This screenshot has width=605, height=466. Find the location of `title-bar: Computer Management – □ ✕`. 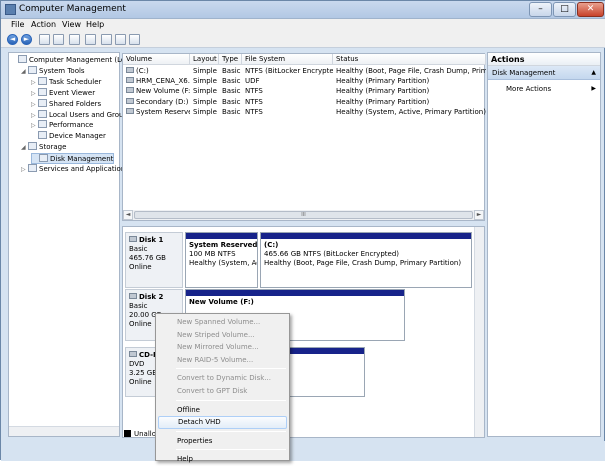

title-bar: Computer Management – □ ✕ is located at coordinates (303, 10).